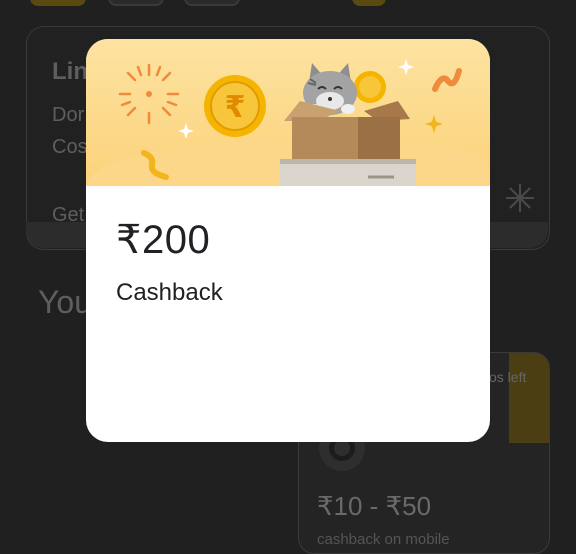 Image resolution: width=576 pixels, height=554 pixels. Describe the element at coordinates (169, 292) in the screenshot. I see `cashback-label: Cashback` at that location.